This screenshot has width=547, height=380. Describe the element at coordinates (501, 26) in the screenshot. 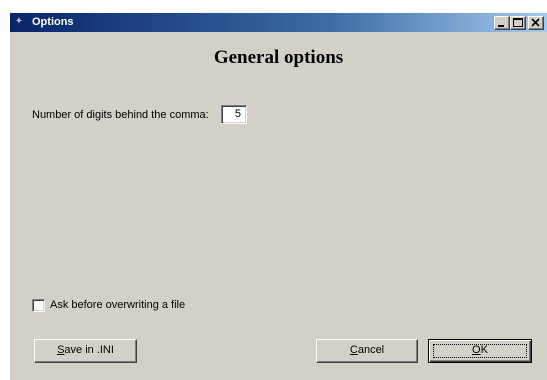

I see `minimize-icon` at that location.